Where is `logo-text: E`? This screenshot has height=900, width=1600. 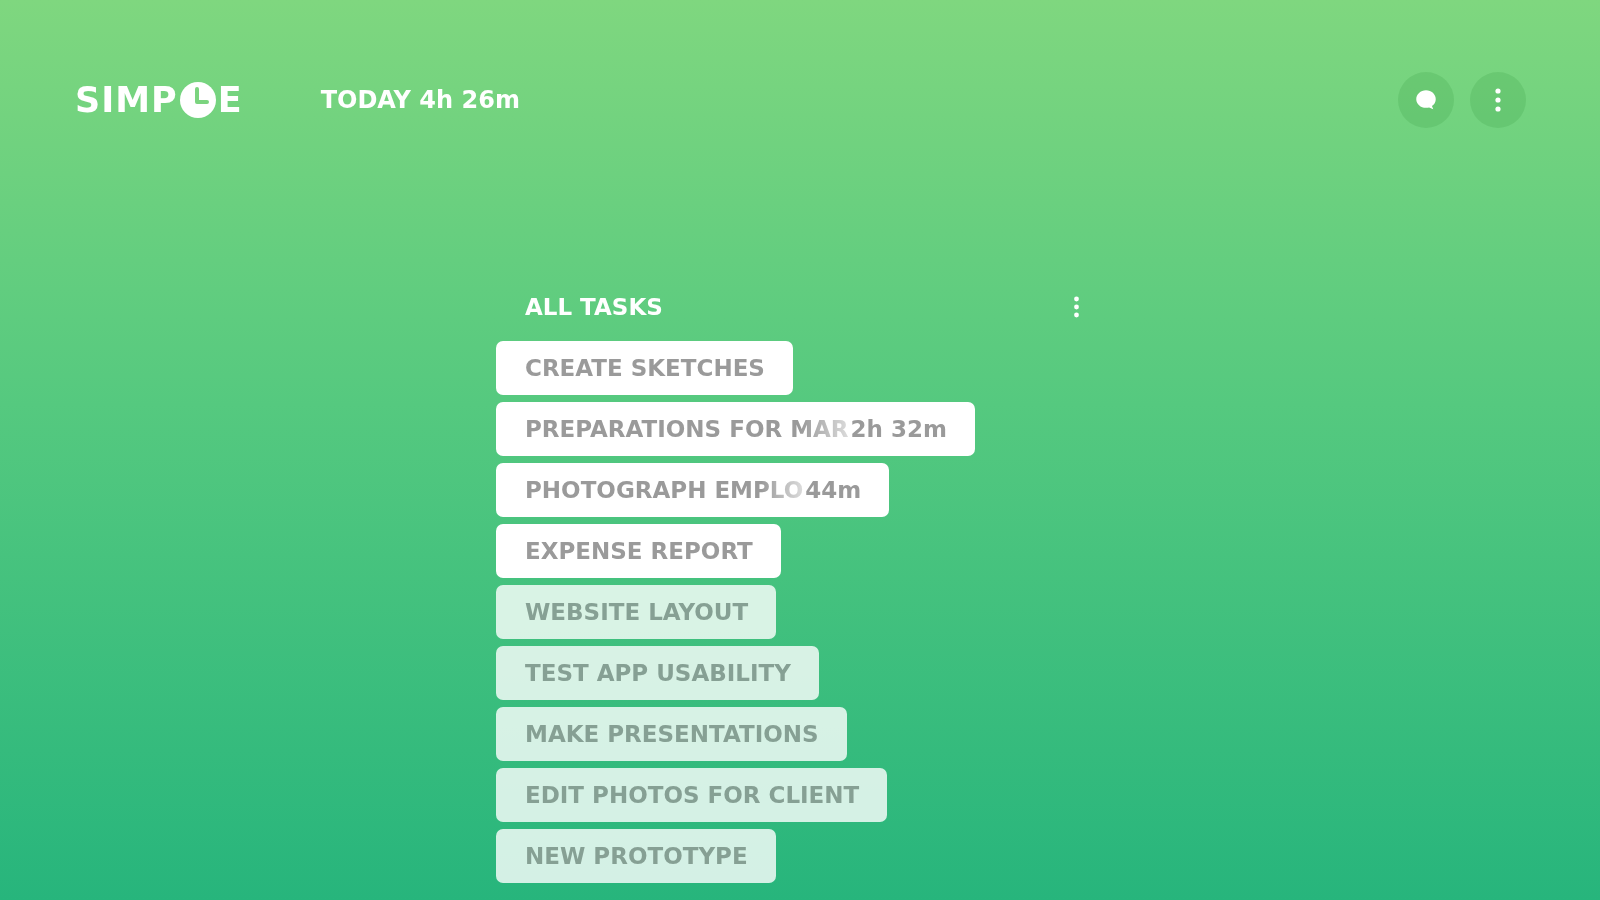 logo-text: E is located at coordinates (230, 100).